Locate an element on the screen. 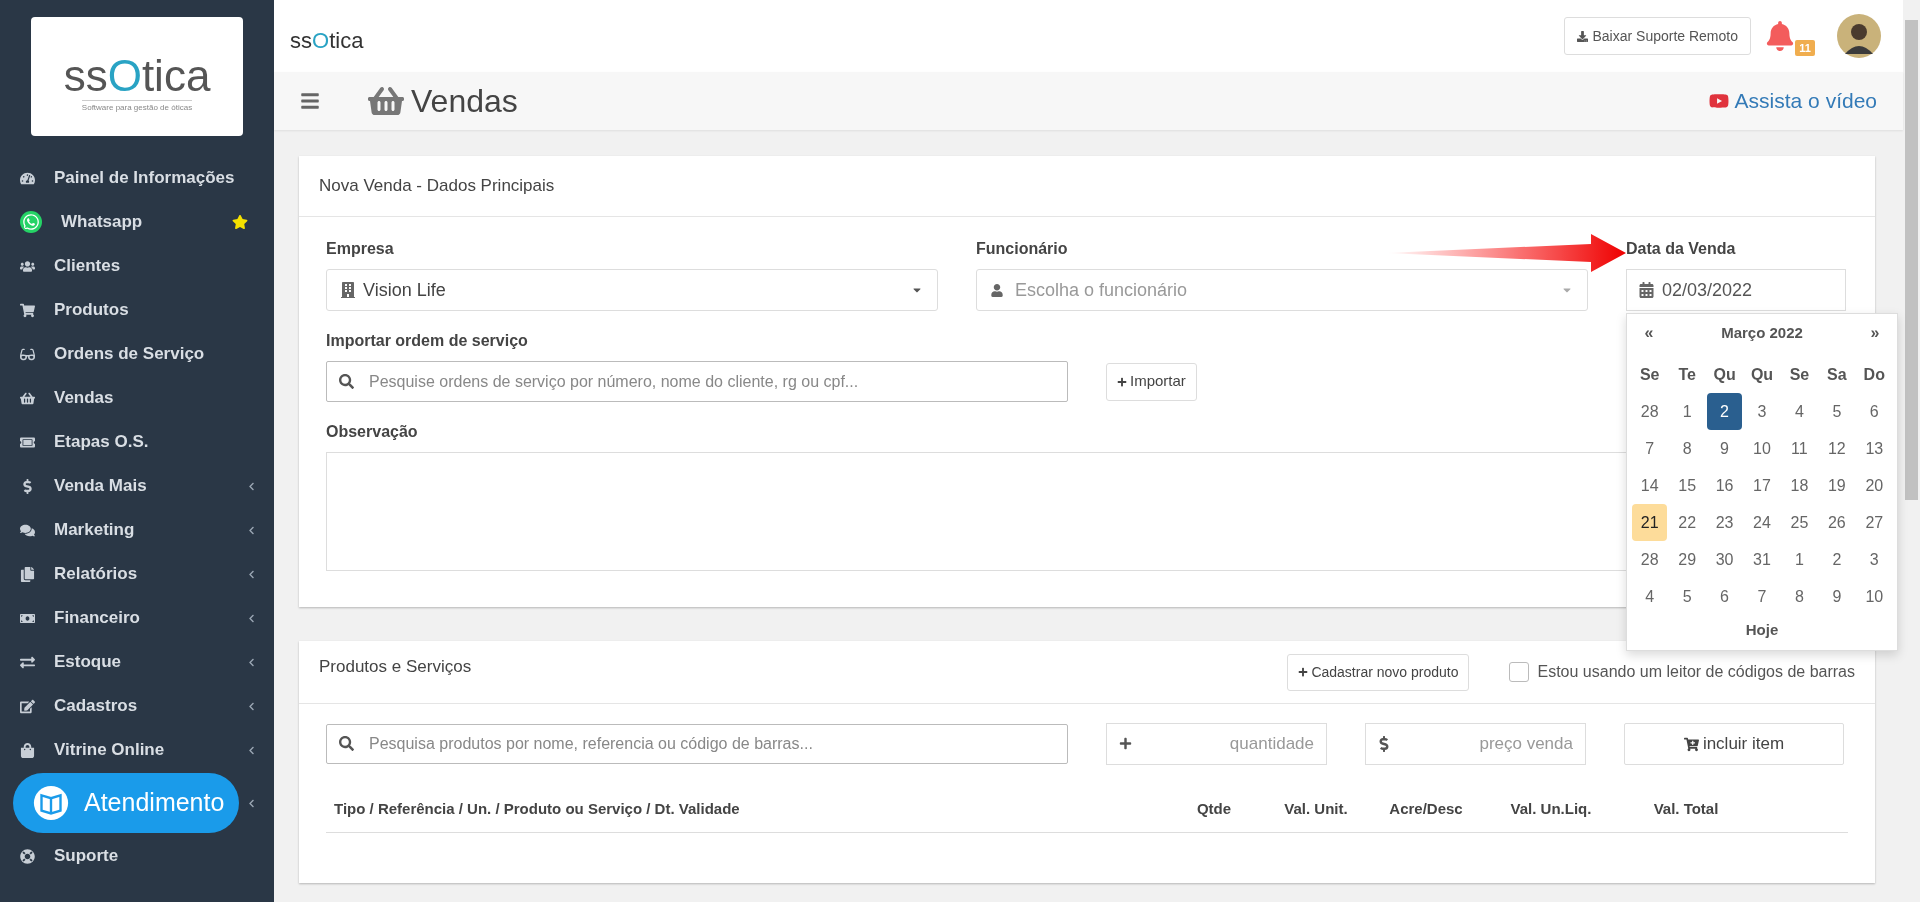 The height and width of the screenshot is (902, 1920). bell-icon is located at coordinates (1780, 36).